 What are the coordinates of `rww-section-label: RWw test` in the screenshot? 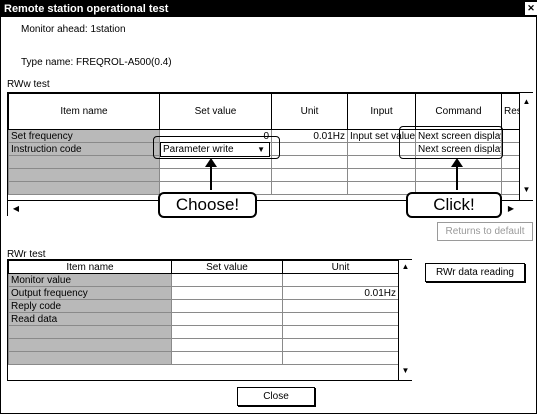 It's located at (28, 84).